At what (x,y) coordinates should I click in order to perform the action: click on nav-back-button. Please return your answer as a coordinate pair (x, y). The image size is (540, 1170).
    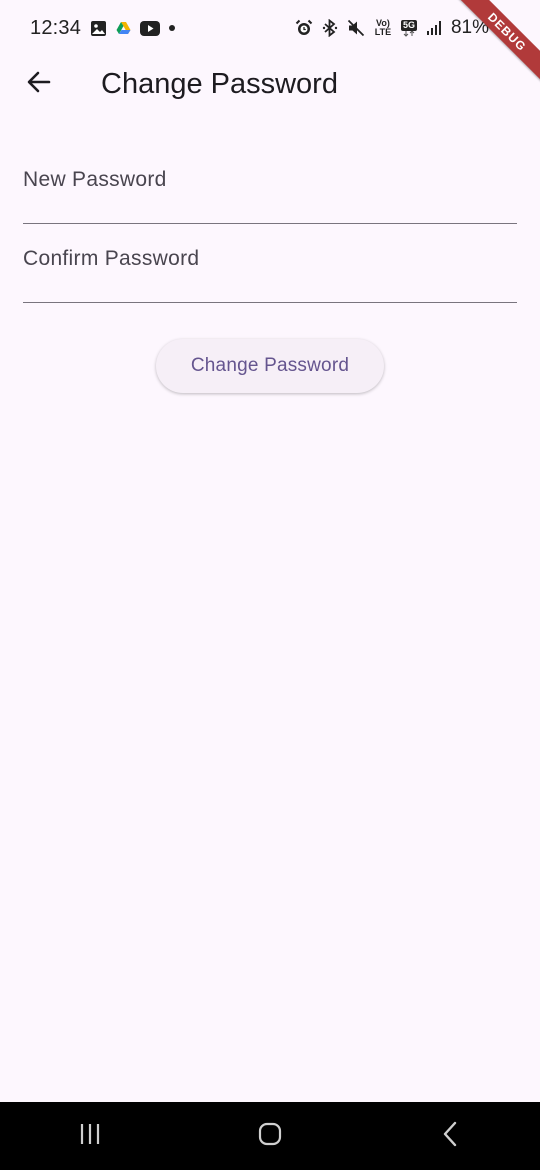
    Looking at the image, I should click on (450, 1136).